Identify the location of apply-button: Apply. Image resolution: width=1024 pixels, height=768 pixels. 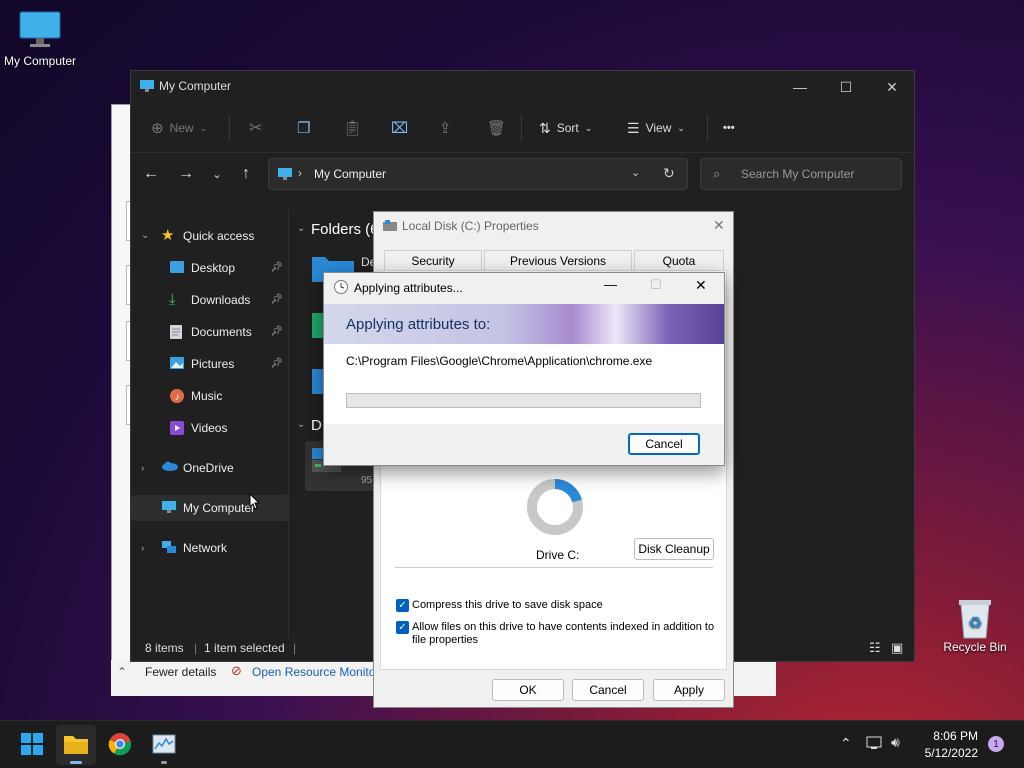
(689, 690).